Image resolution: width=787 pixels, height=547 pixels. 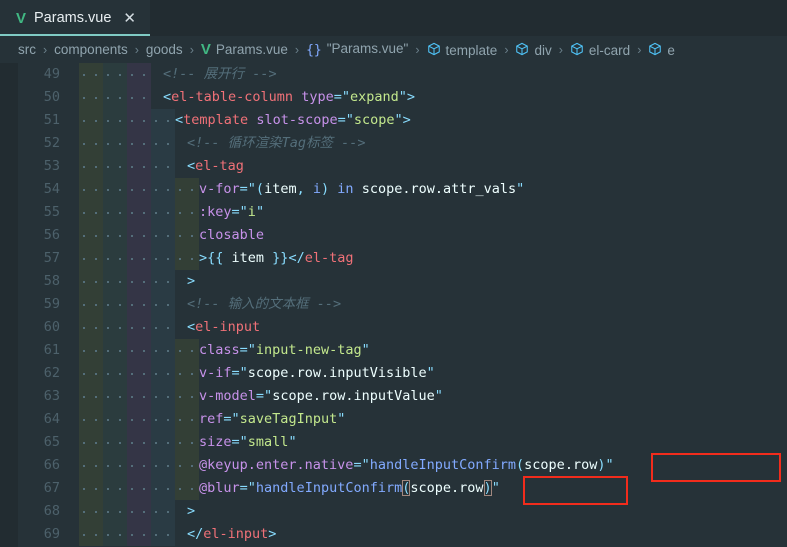 I want to click on code-line: 68 >, so click(x=393, y=511).